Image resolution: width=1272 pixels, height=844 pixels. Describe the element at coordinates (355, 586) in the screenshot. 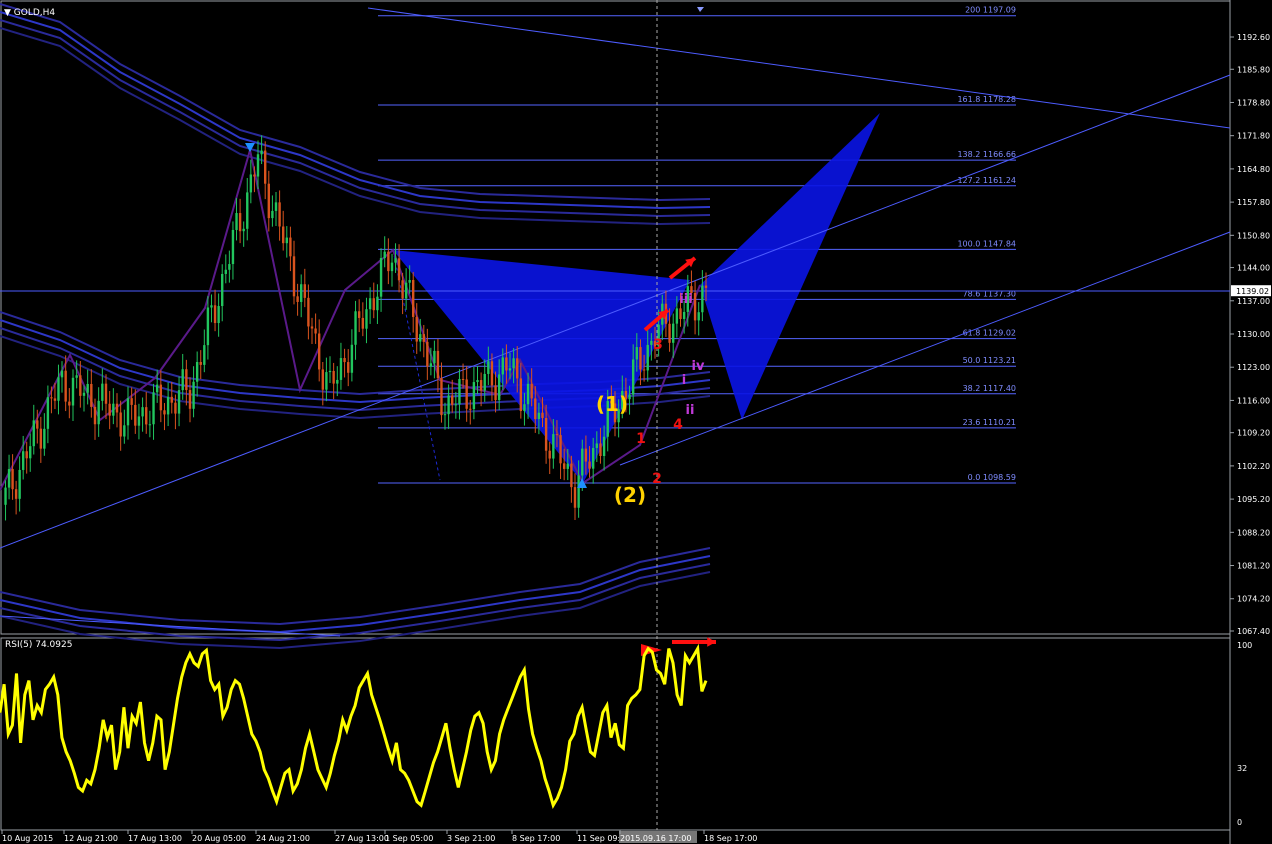

I see `lower-band-line` at that location.